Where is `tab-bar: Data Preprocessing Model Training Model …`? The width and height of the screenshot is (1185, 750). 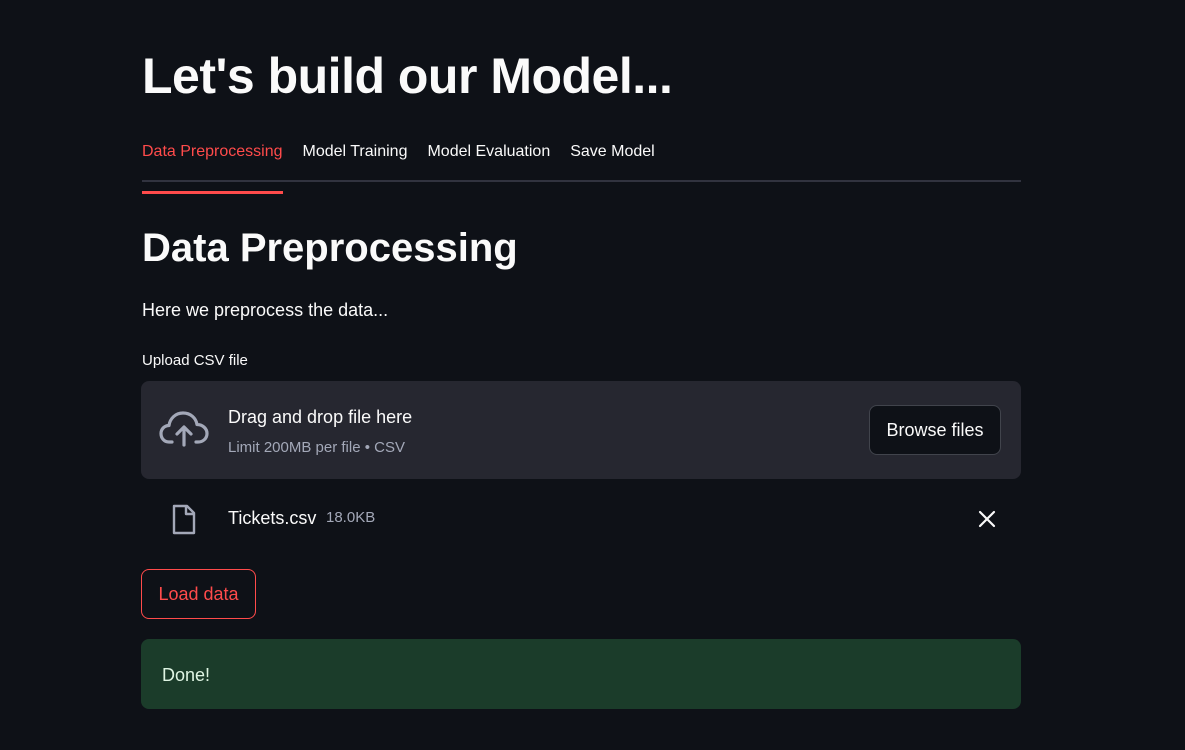
tab-bar: Data Preprocessing Model Training Model … is located at coordinates (581, 165).